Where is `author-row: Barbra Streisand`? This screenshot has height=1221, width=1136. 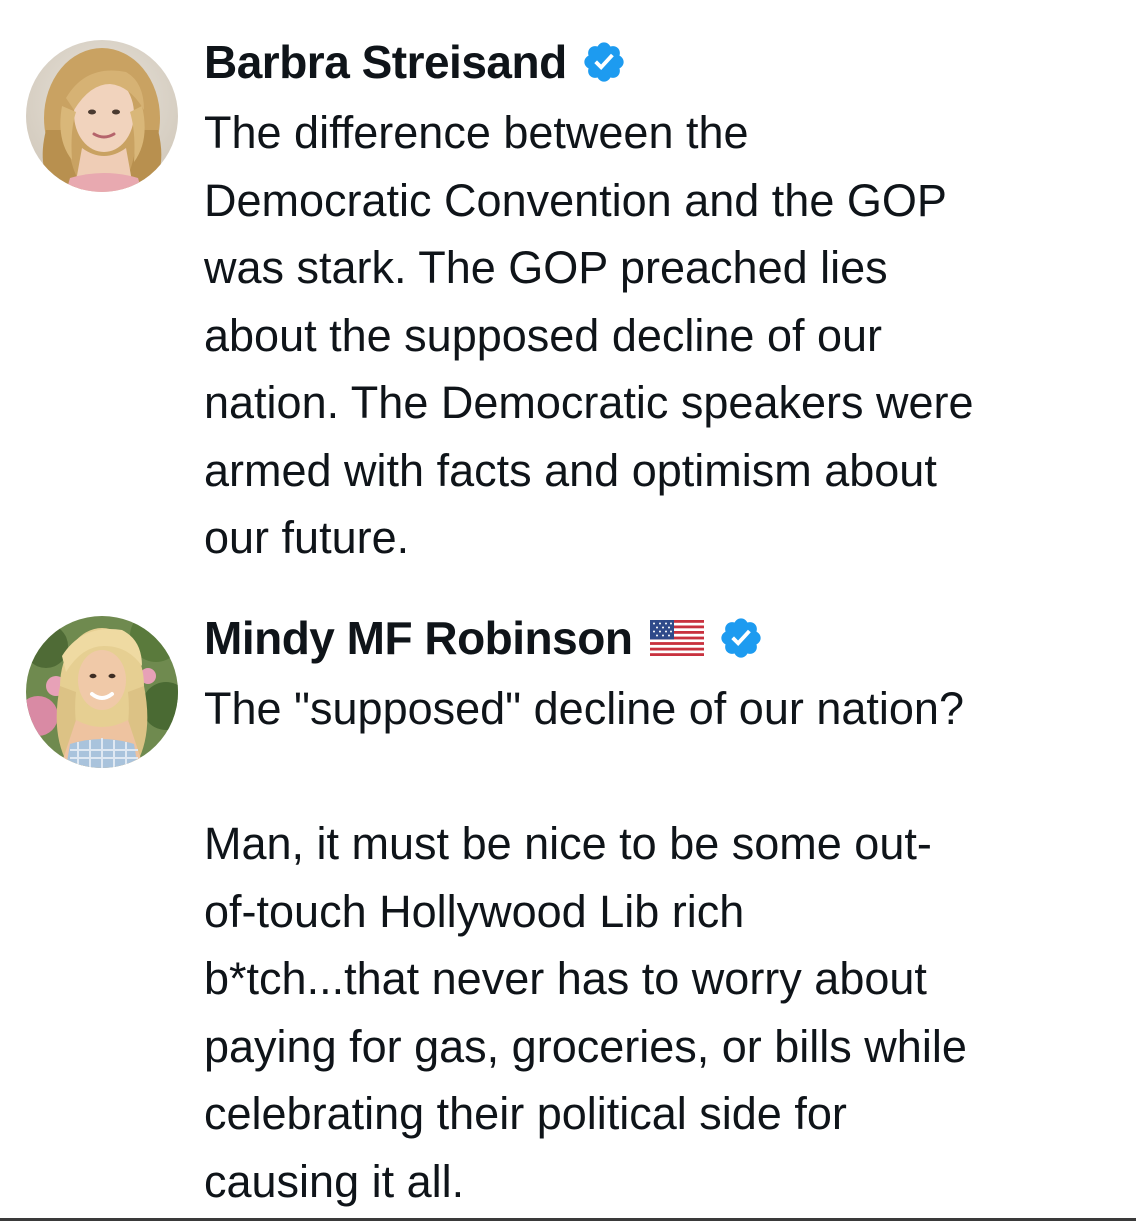
author-row: Barbra Streisand is located at coordinates (655, 62).